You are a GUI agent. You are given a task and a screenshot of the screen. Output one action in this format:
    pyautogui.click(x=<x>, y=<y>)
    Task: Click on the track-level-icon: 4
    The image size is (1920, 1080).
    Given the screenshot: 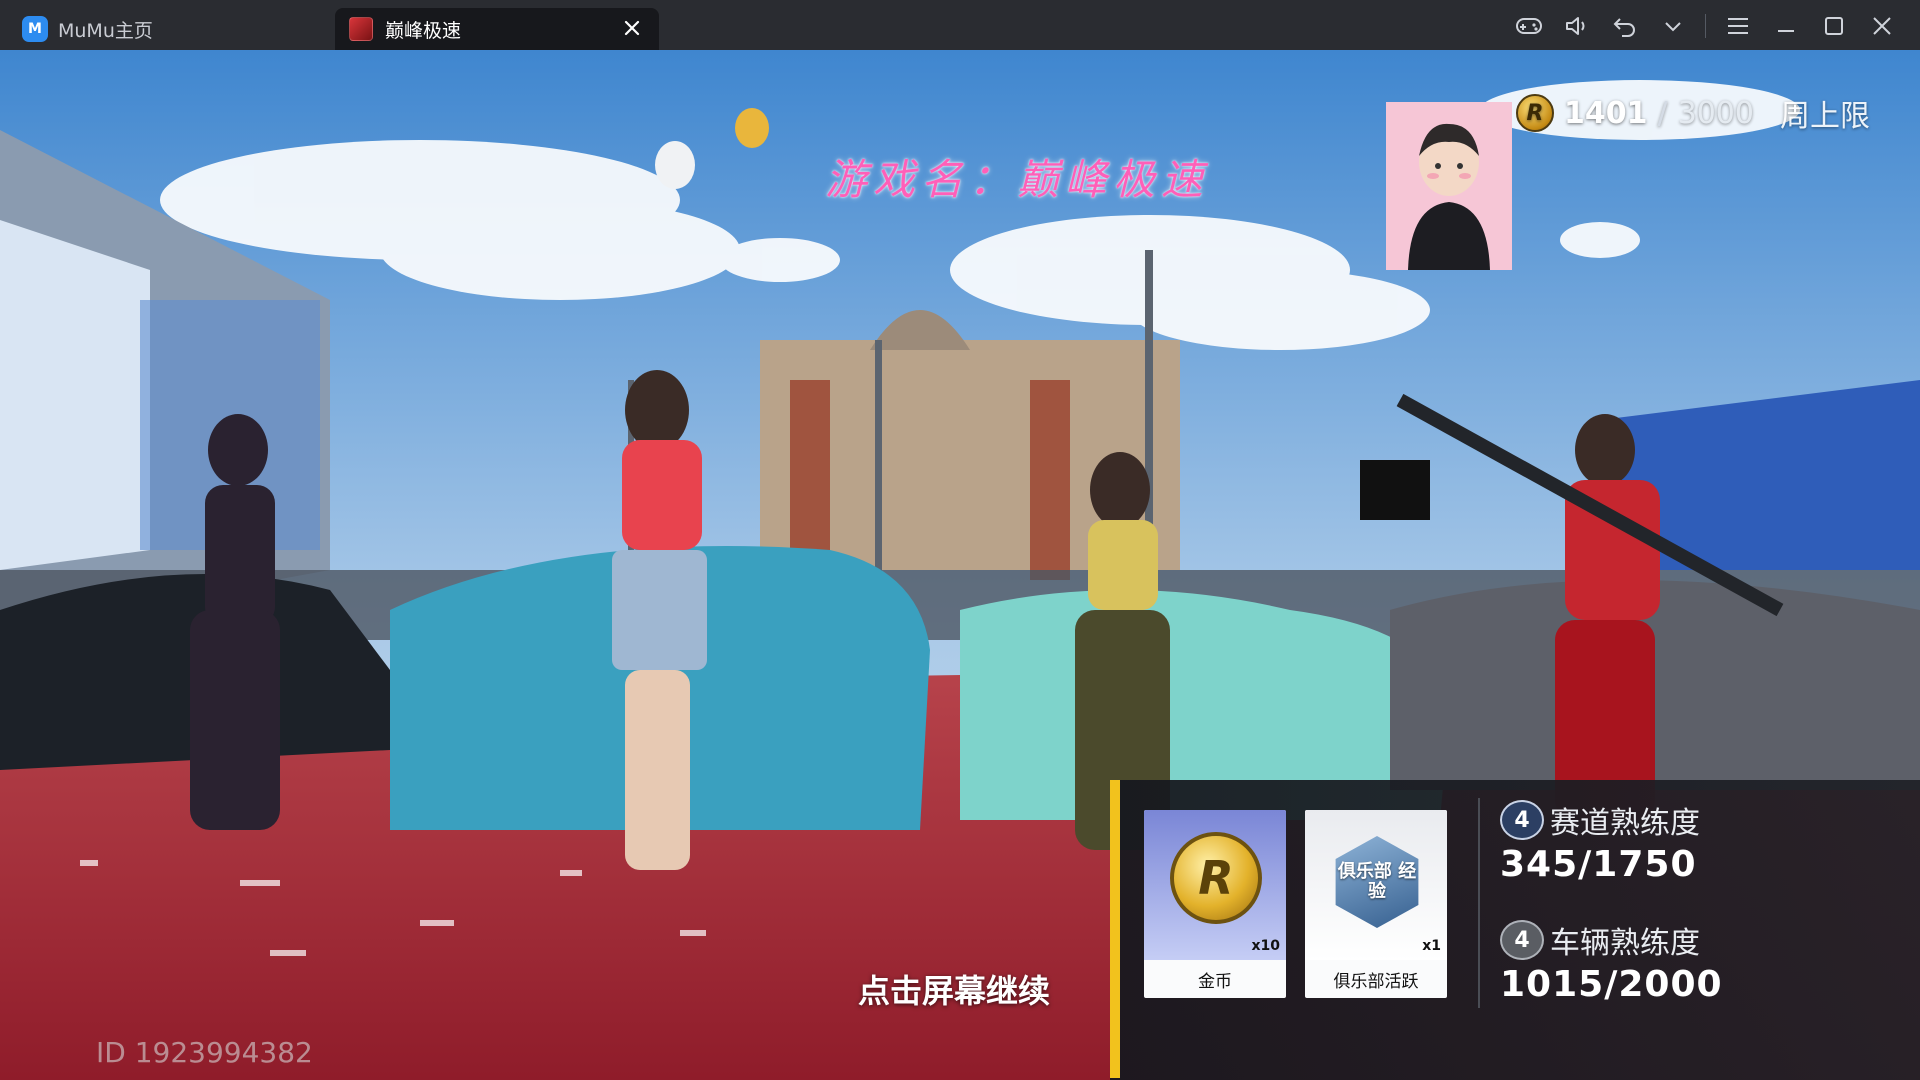 What is the action you would take?
    pyautogui.click(x=1522, y=820)
    